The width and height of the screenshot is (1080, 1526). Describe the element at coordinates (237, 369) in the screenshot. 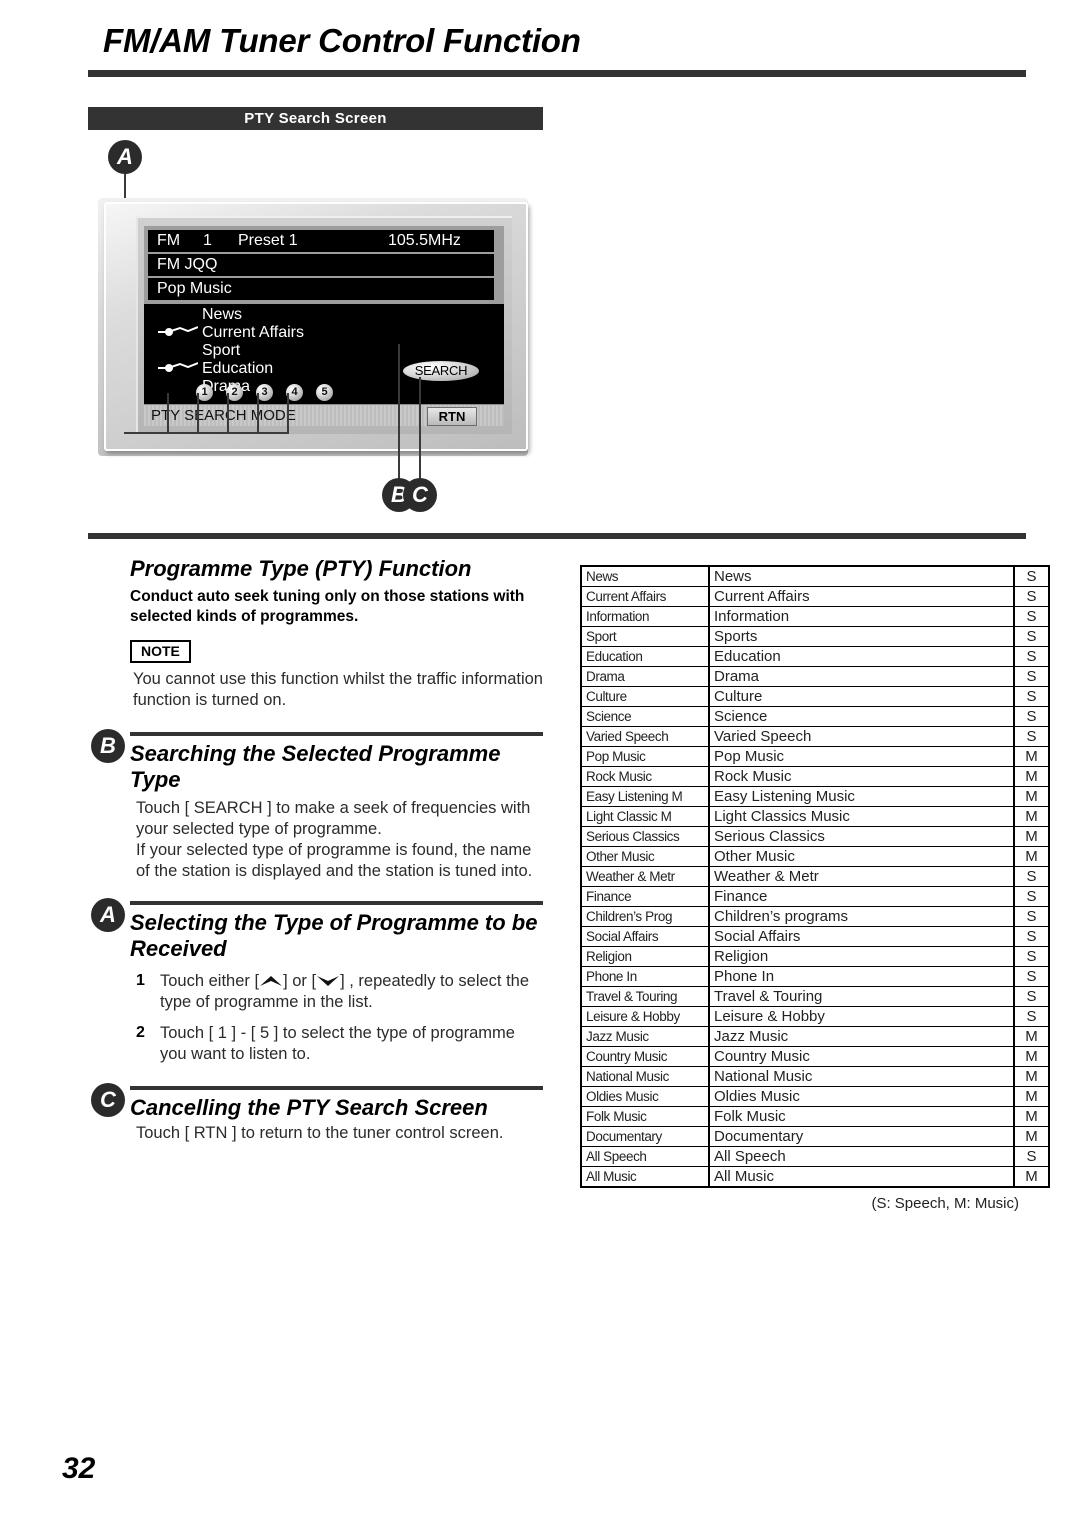

I see `lcd-list-item-education: Education` at that location.